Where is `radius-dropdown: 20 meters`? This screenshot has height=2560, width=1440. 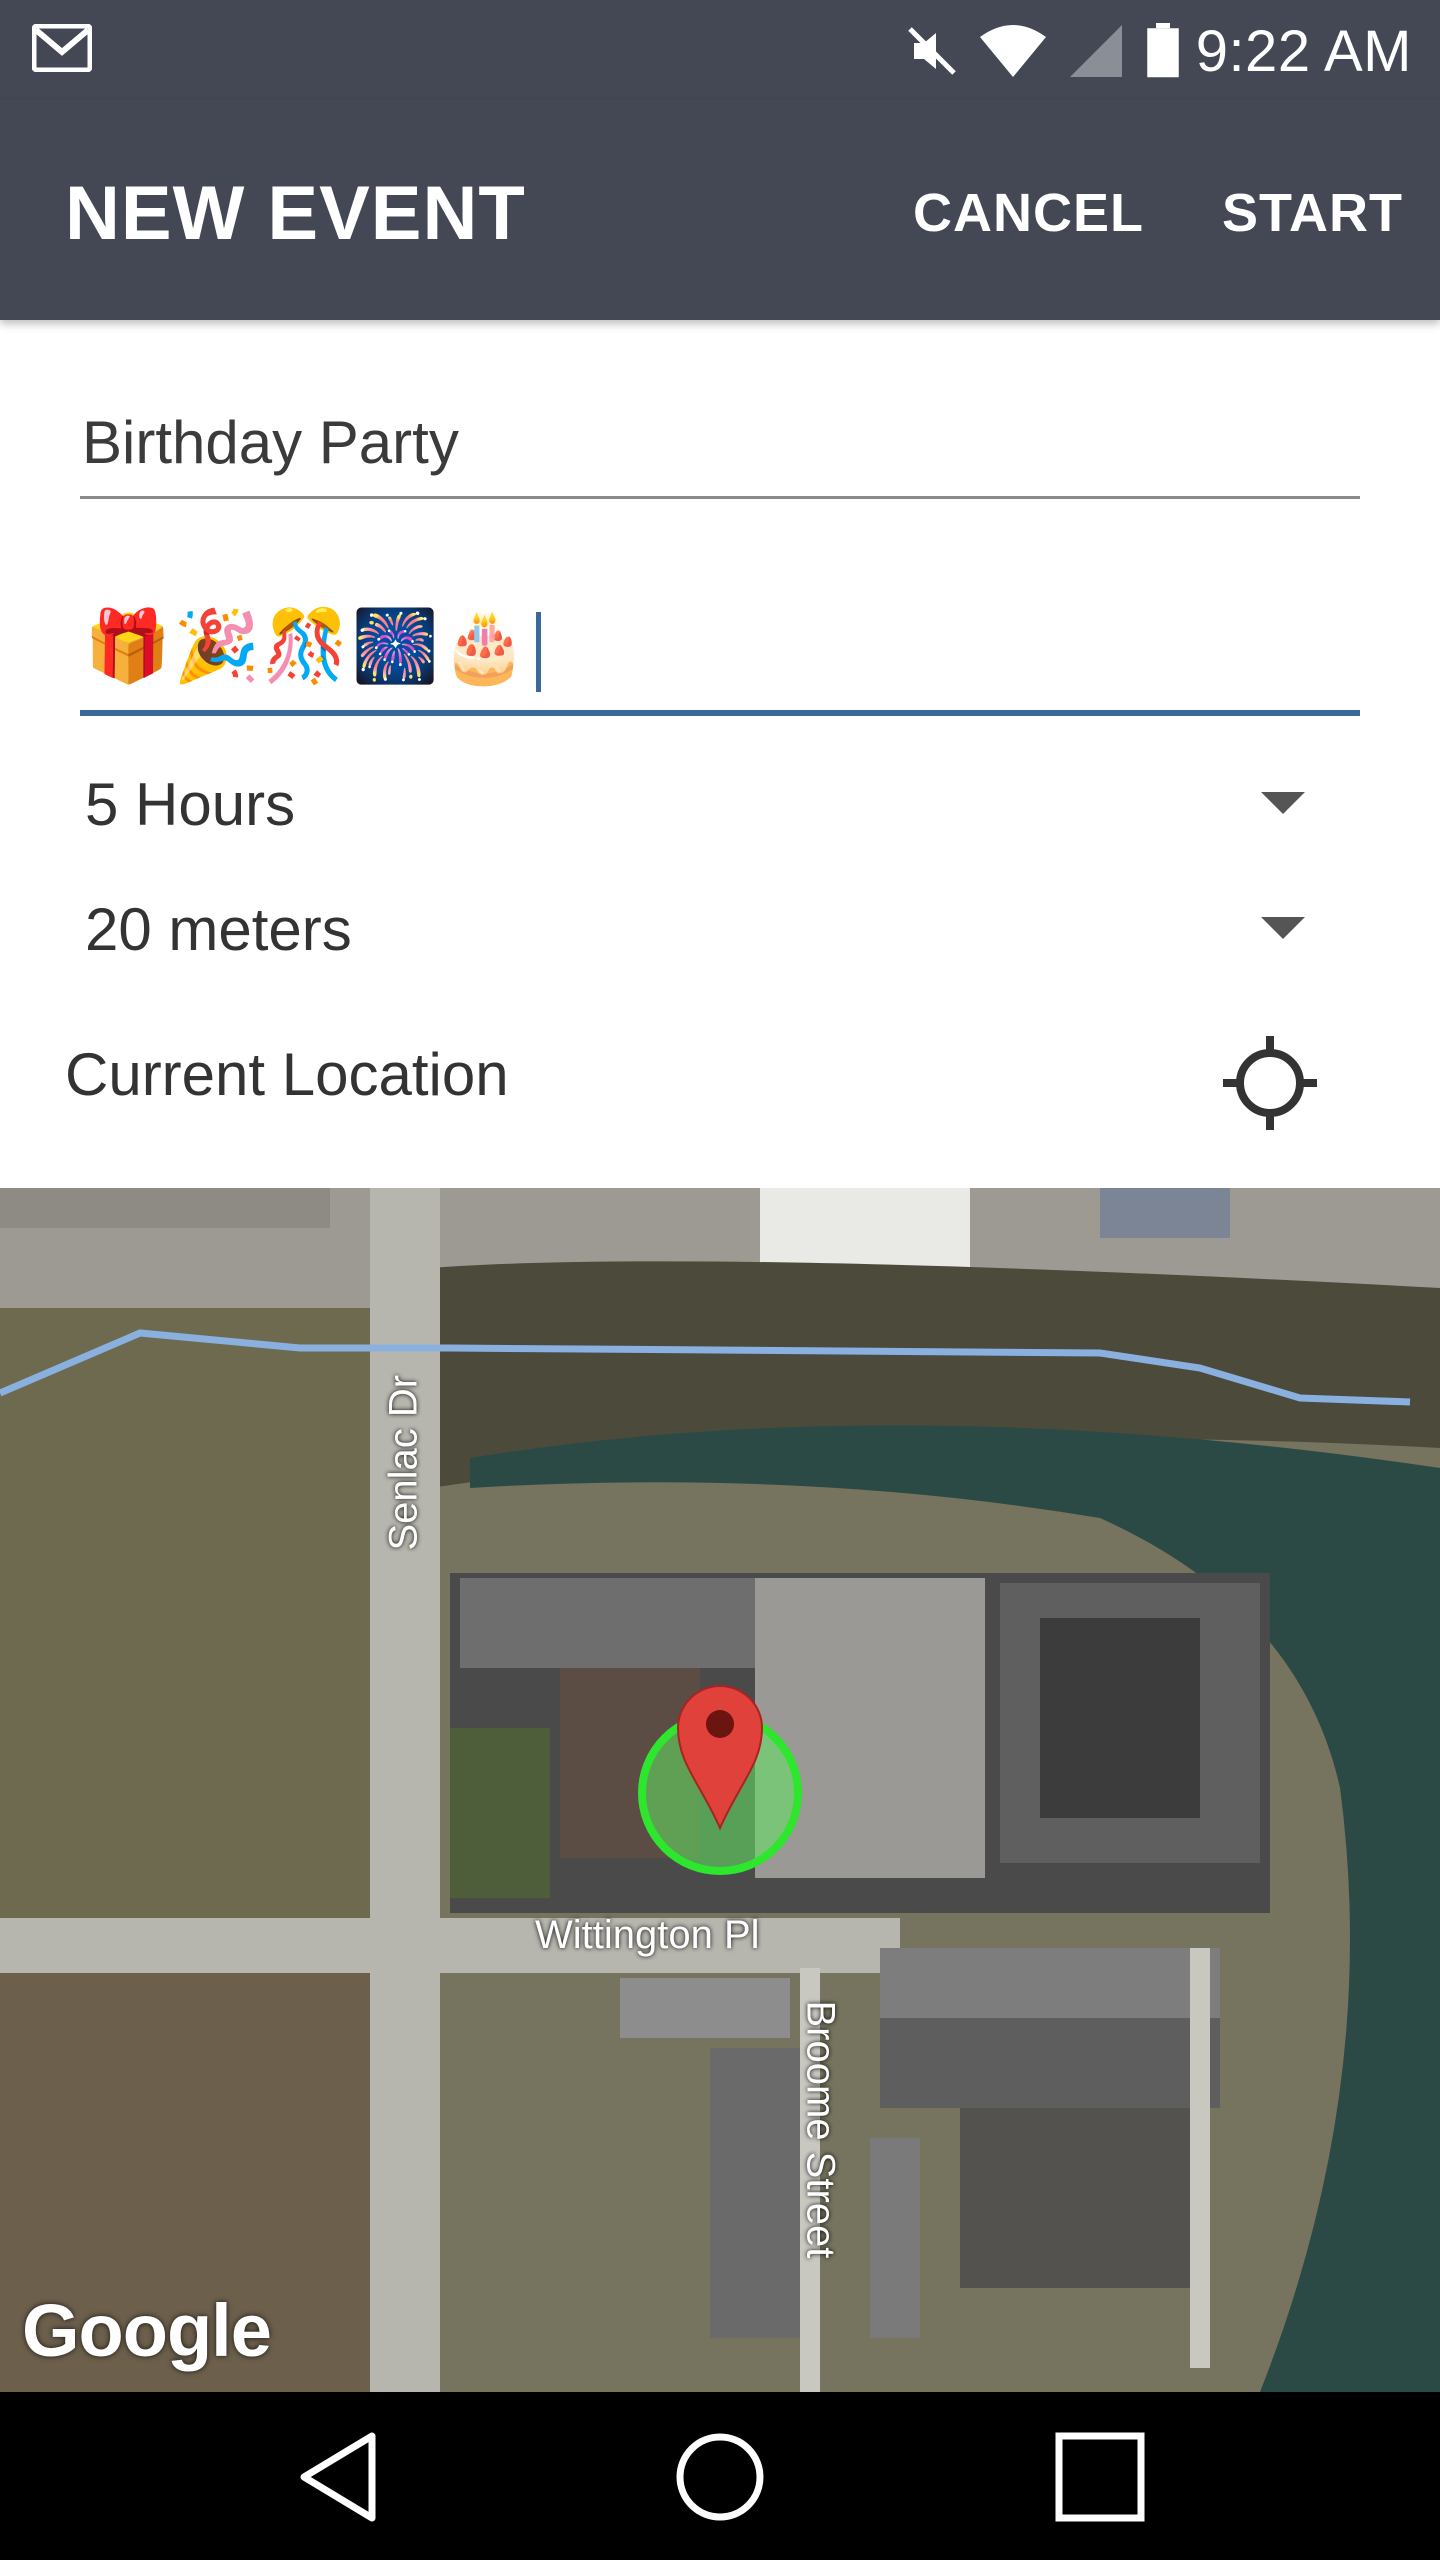 radius-dropdown: 20 meters is located at coordinates (695, 930).